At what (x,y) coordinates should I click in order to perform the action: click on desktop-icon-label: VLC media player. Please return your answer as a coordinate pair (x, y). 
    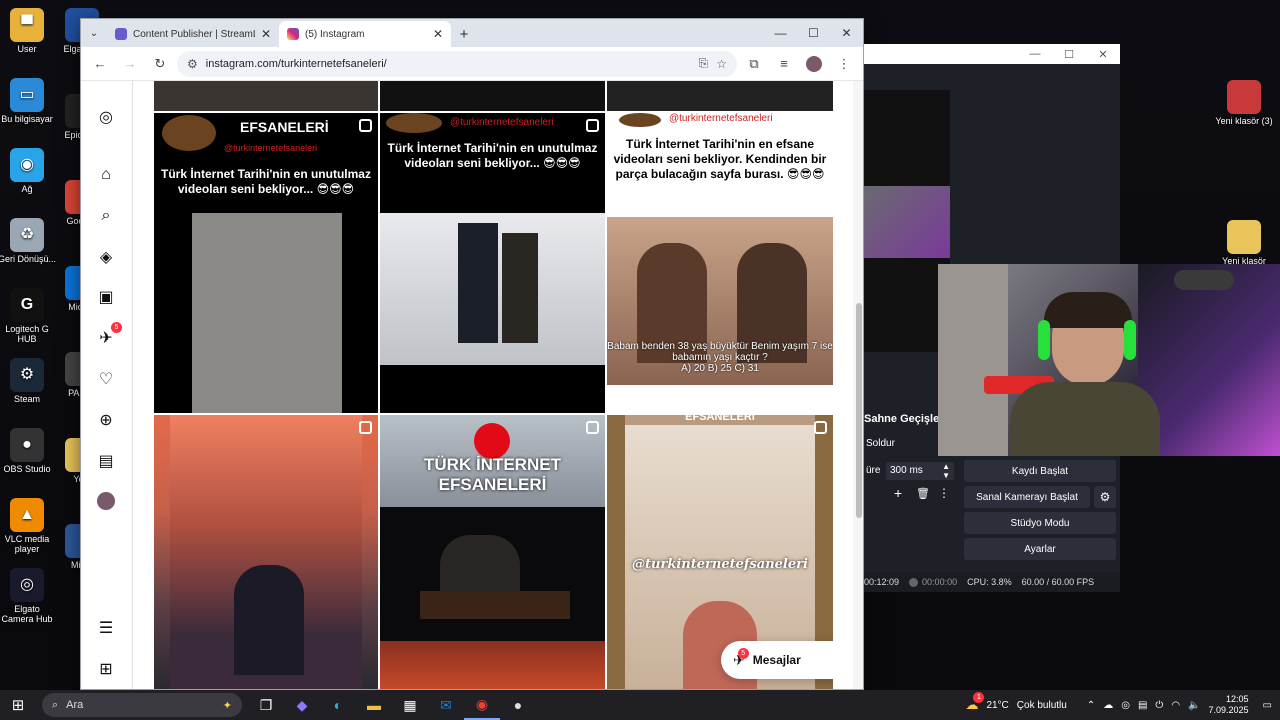
    Looking at the image, I should click on (27, 544).